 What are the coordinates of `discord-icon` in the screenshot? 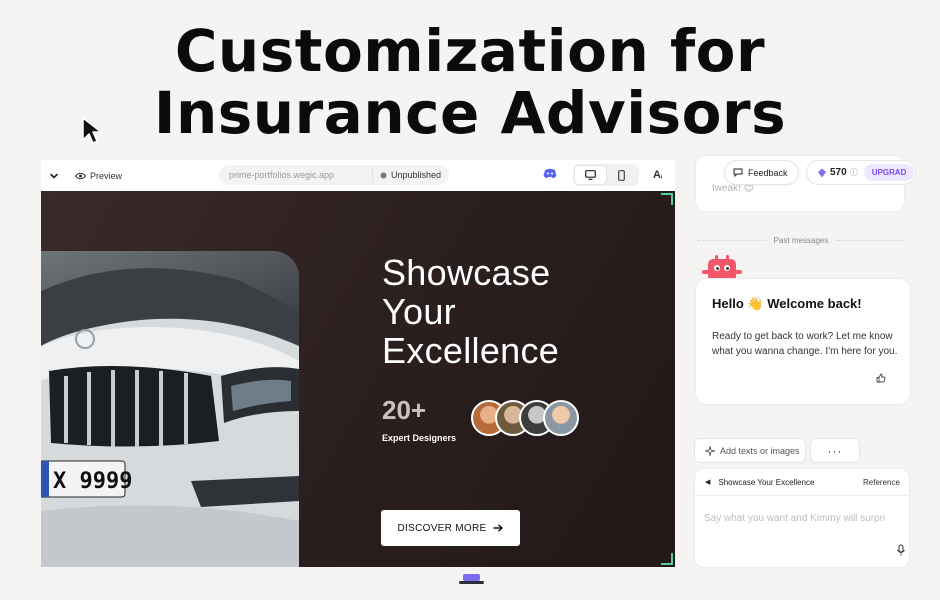 It's located at (550, 173).